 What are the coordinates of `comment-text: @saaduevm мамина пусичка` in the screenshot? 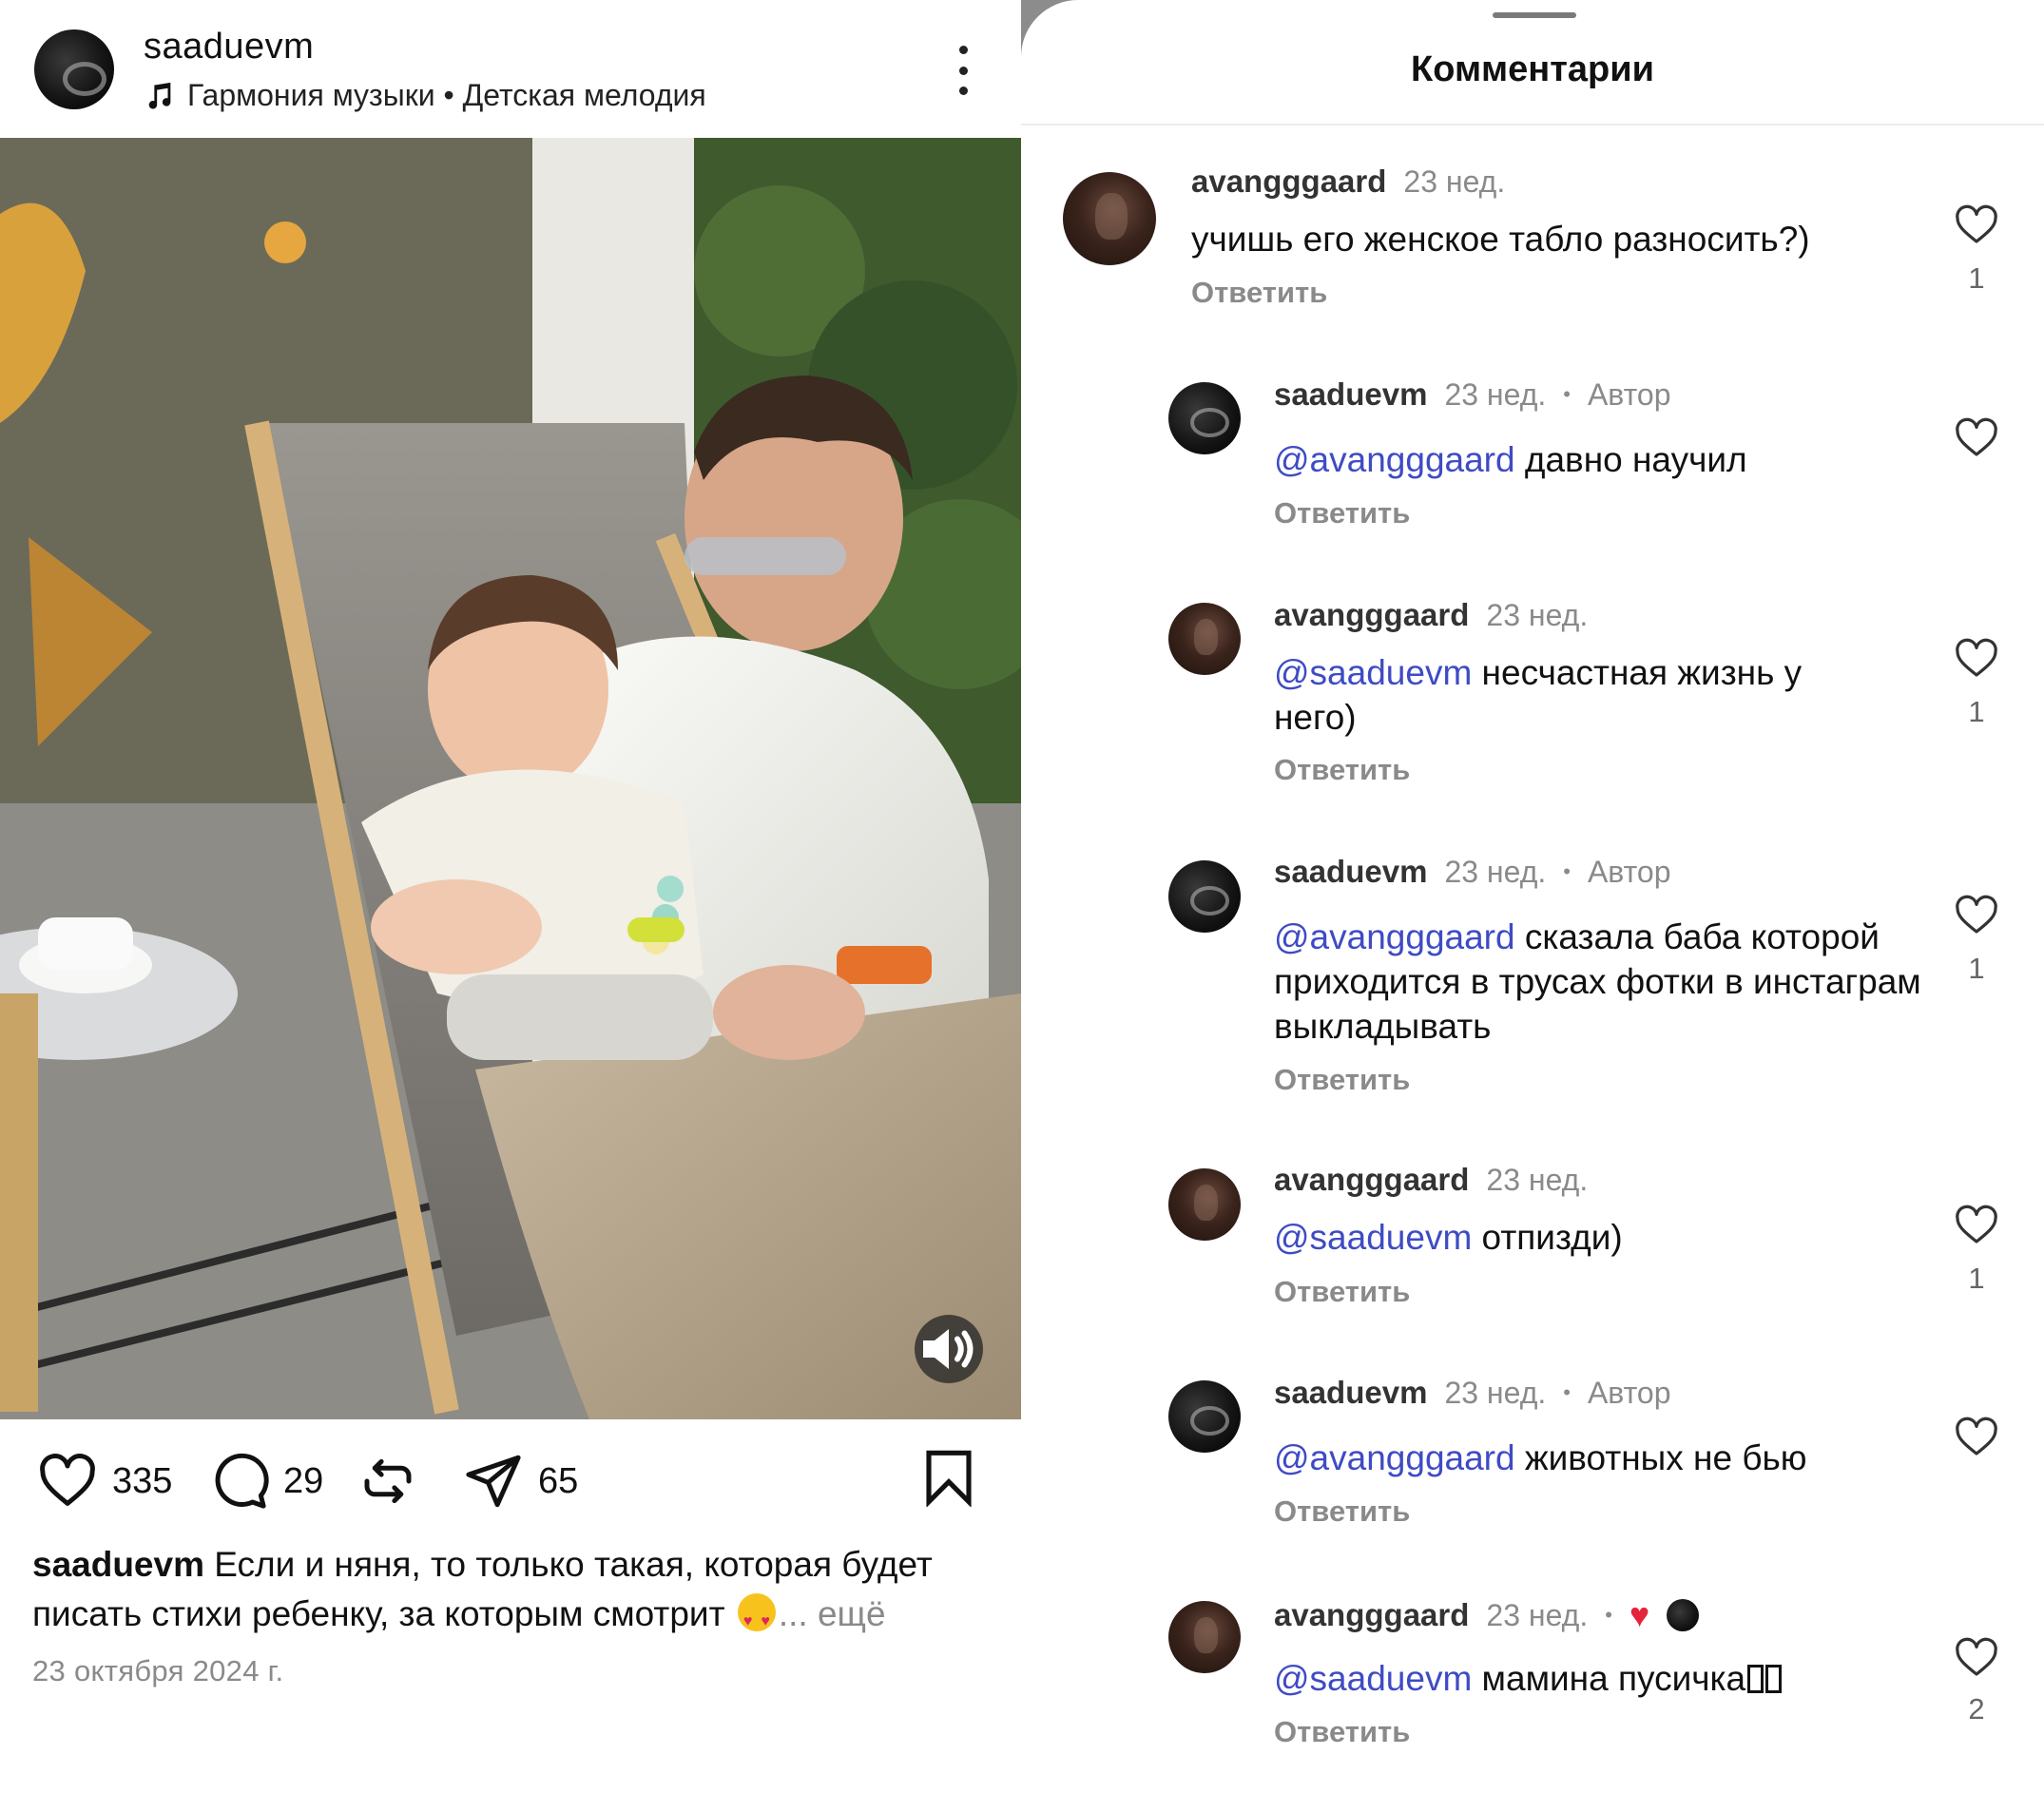 It's located at (1626, 1678).